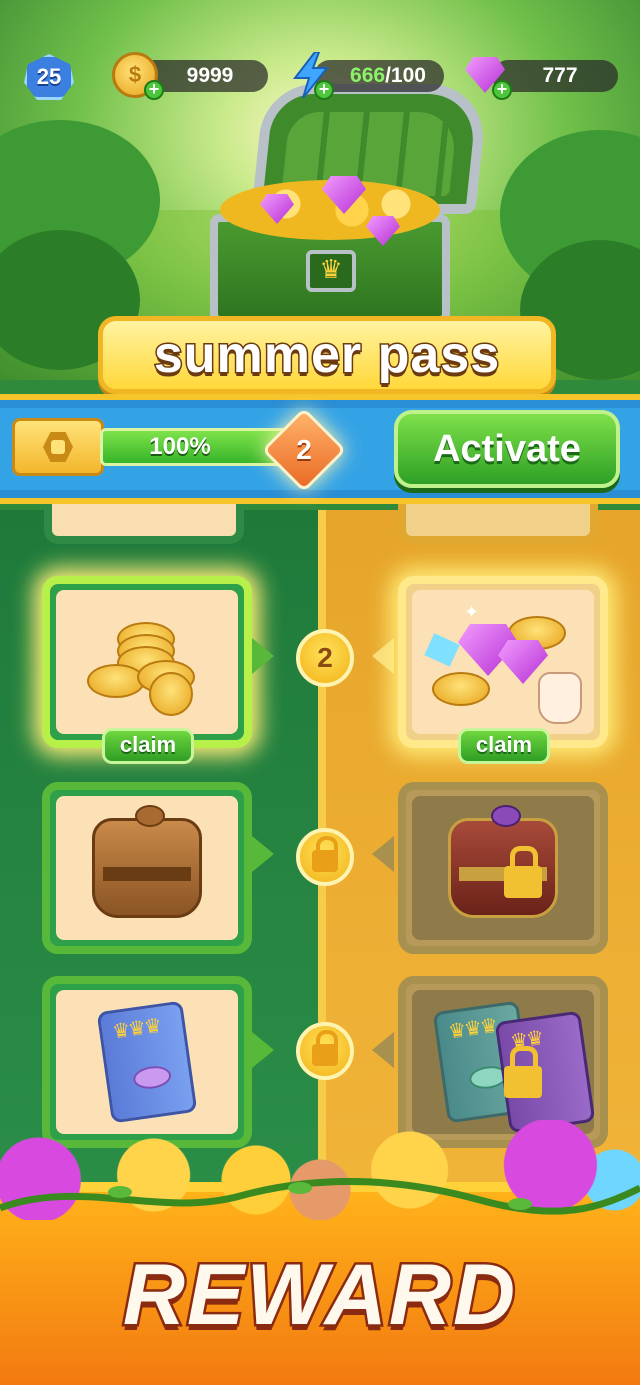 The height and width of the screenshot is (1385, 640). What do you see at coordinates (368, 75) in the screenshot?
I see `energy-current: 666` at bounding box center [368, 75].